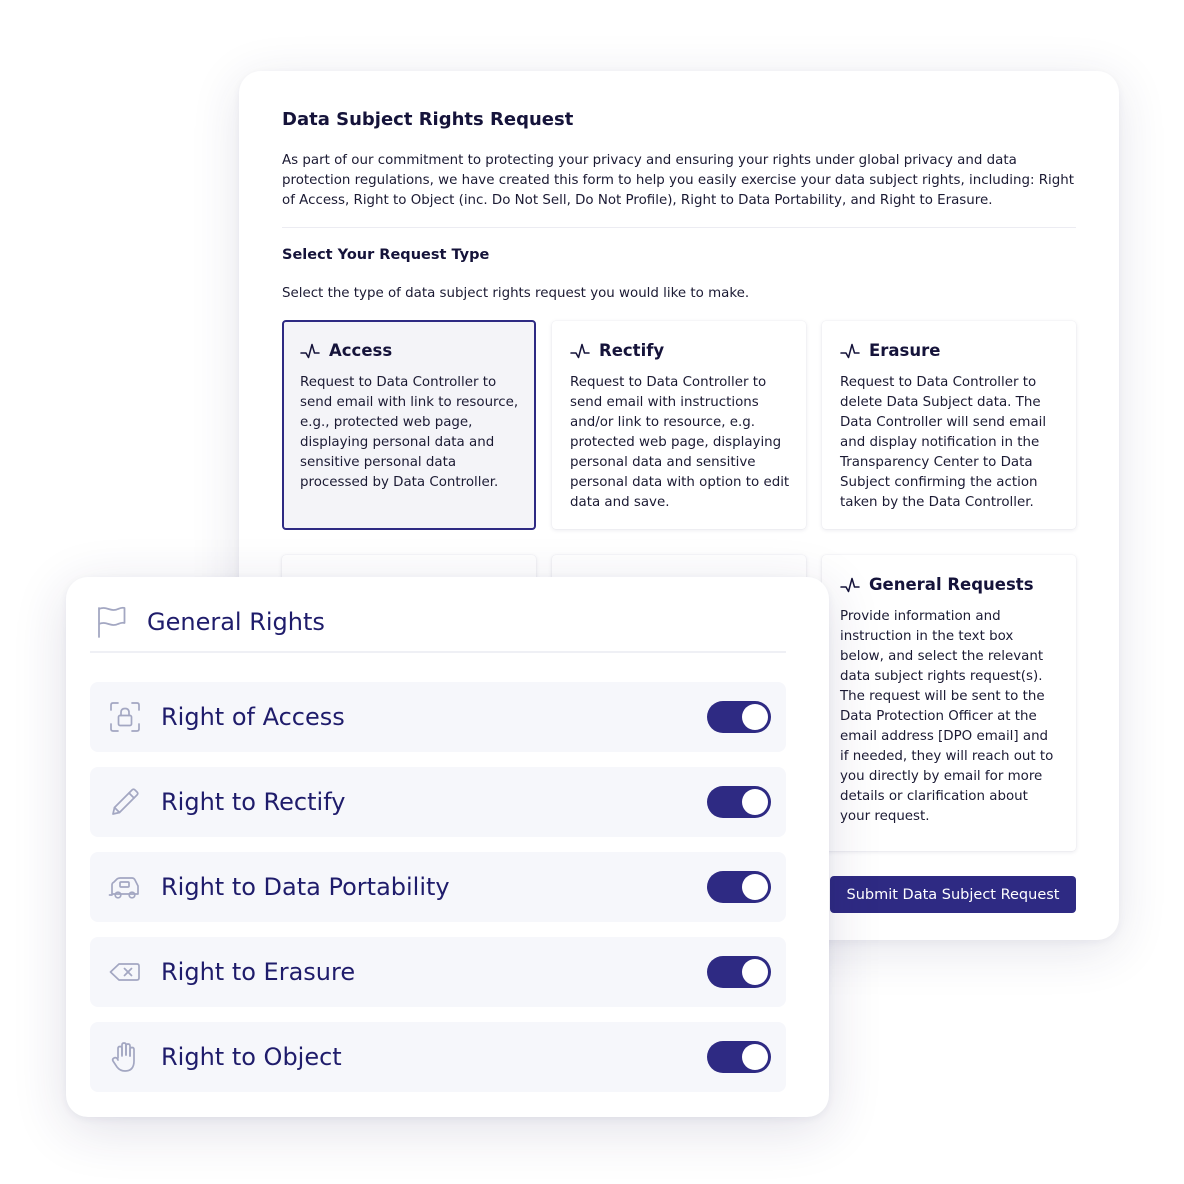 This screenshot has width=1184, height=1184. Describe the element at coordinates (428, 119) in the screenshot. I see `form-title: Data Subject Rights Request` at that location.